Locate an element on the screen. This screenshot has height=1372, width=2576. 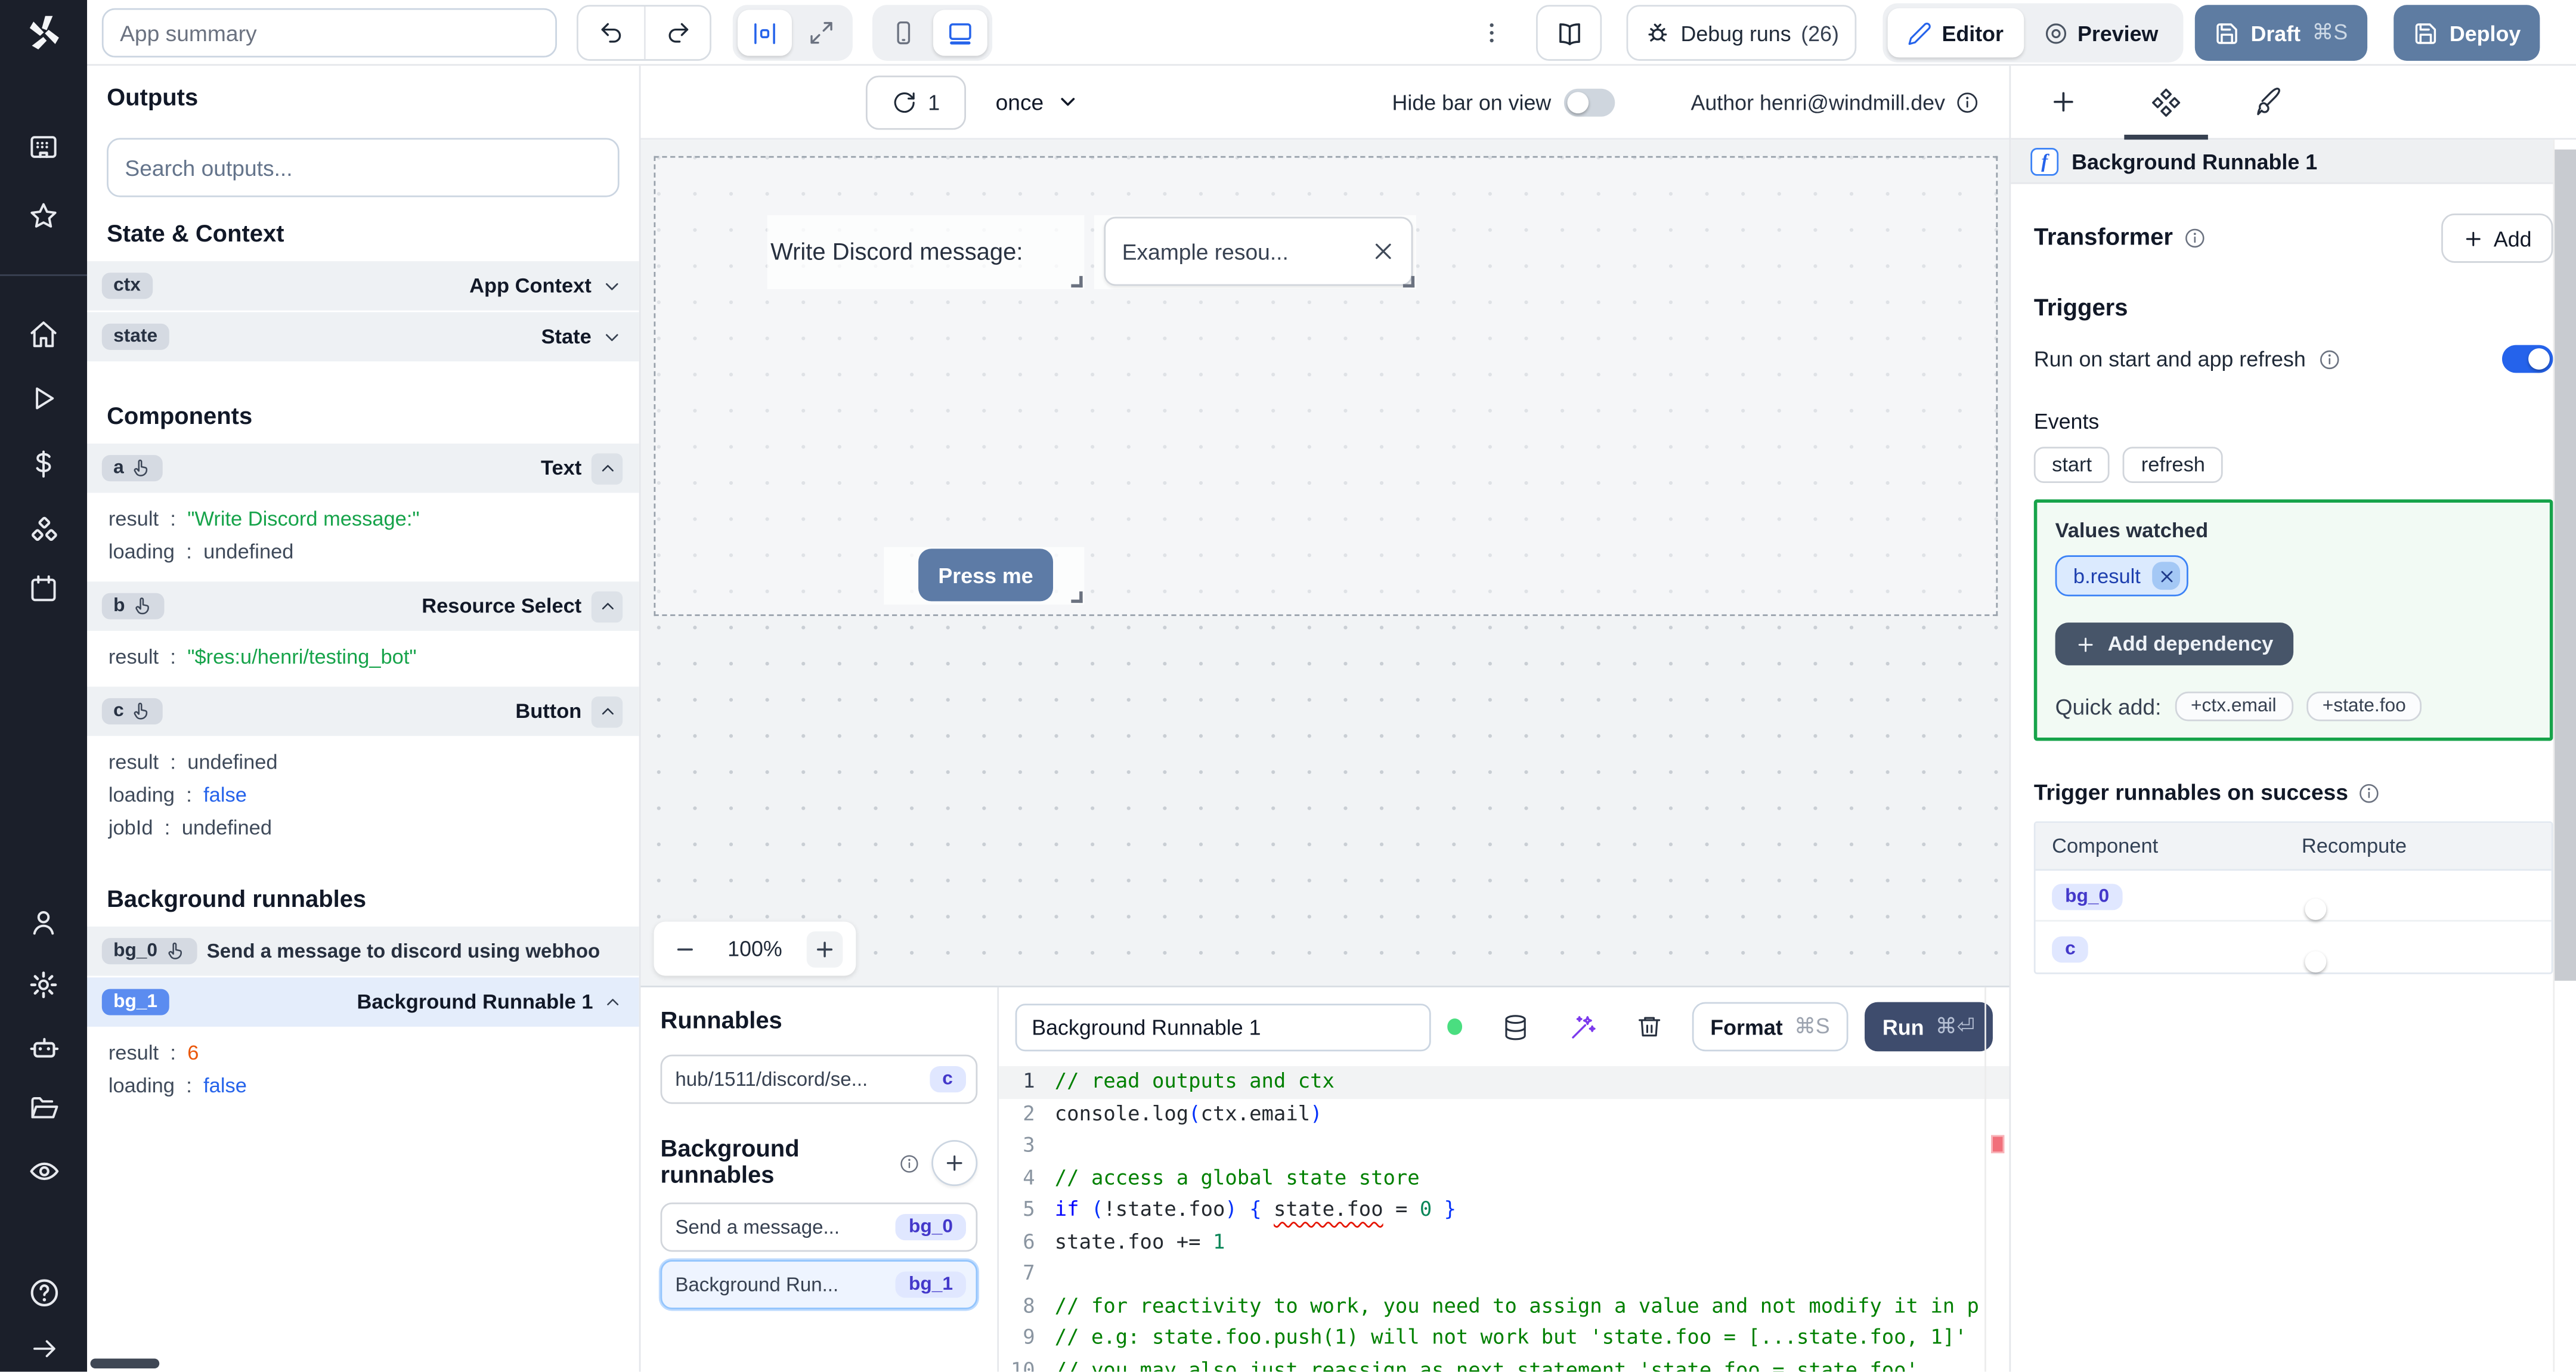
runs-play-icon is located at coordinates (43, 398).